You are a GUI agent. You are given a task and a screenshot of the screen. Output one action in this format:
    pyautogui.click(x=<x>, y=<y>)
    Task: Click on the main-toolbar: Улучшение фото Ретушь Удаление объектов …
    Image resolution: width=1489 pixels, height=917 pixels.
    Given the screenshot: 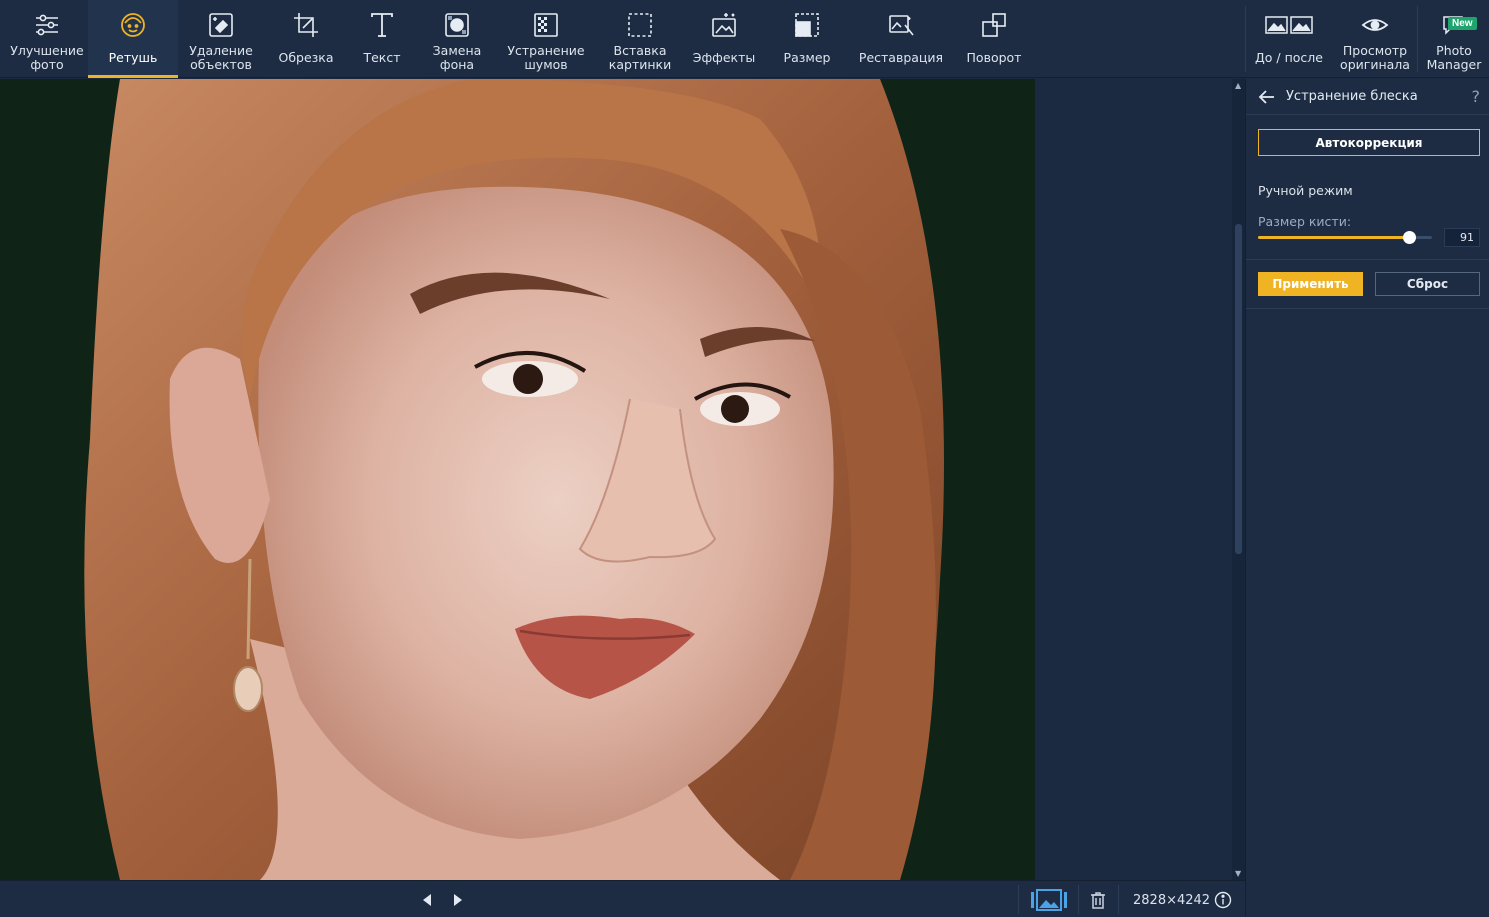 What is the action you would take?
    pyautogui.click(x=744, y=39)
    